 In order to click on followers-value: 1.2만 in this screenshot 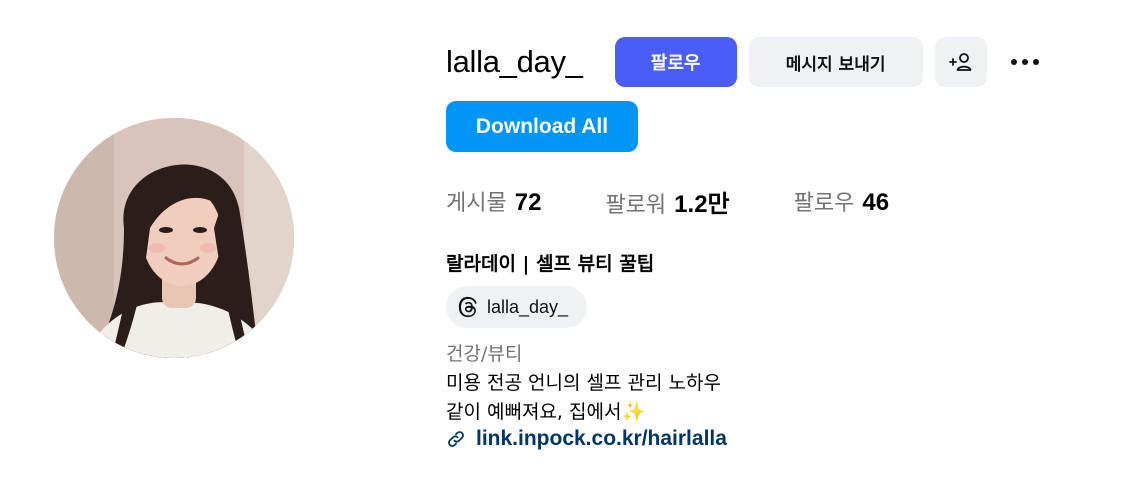, I will do `click(702, 204)`.